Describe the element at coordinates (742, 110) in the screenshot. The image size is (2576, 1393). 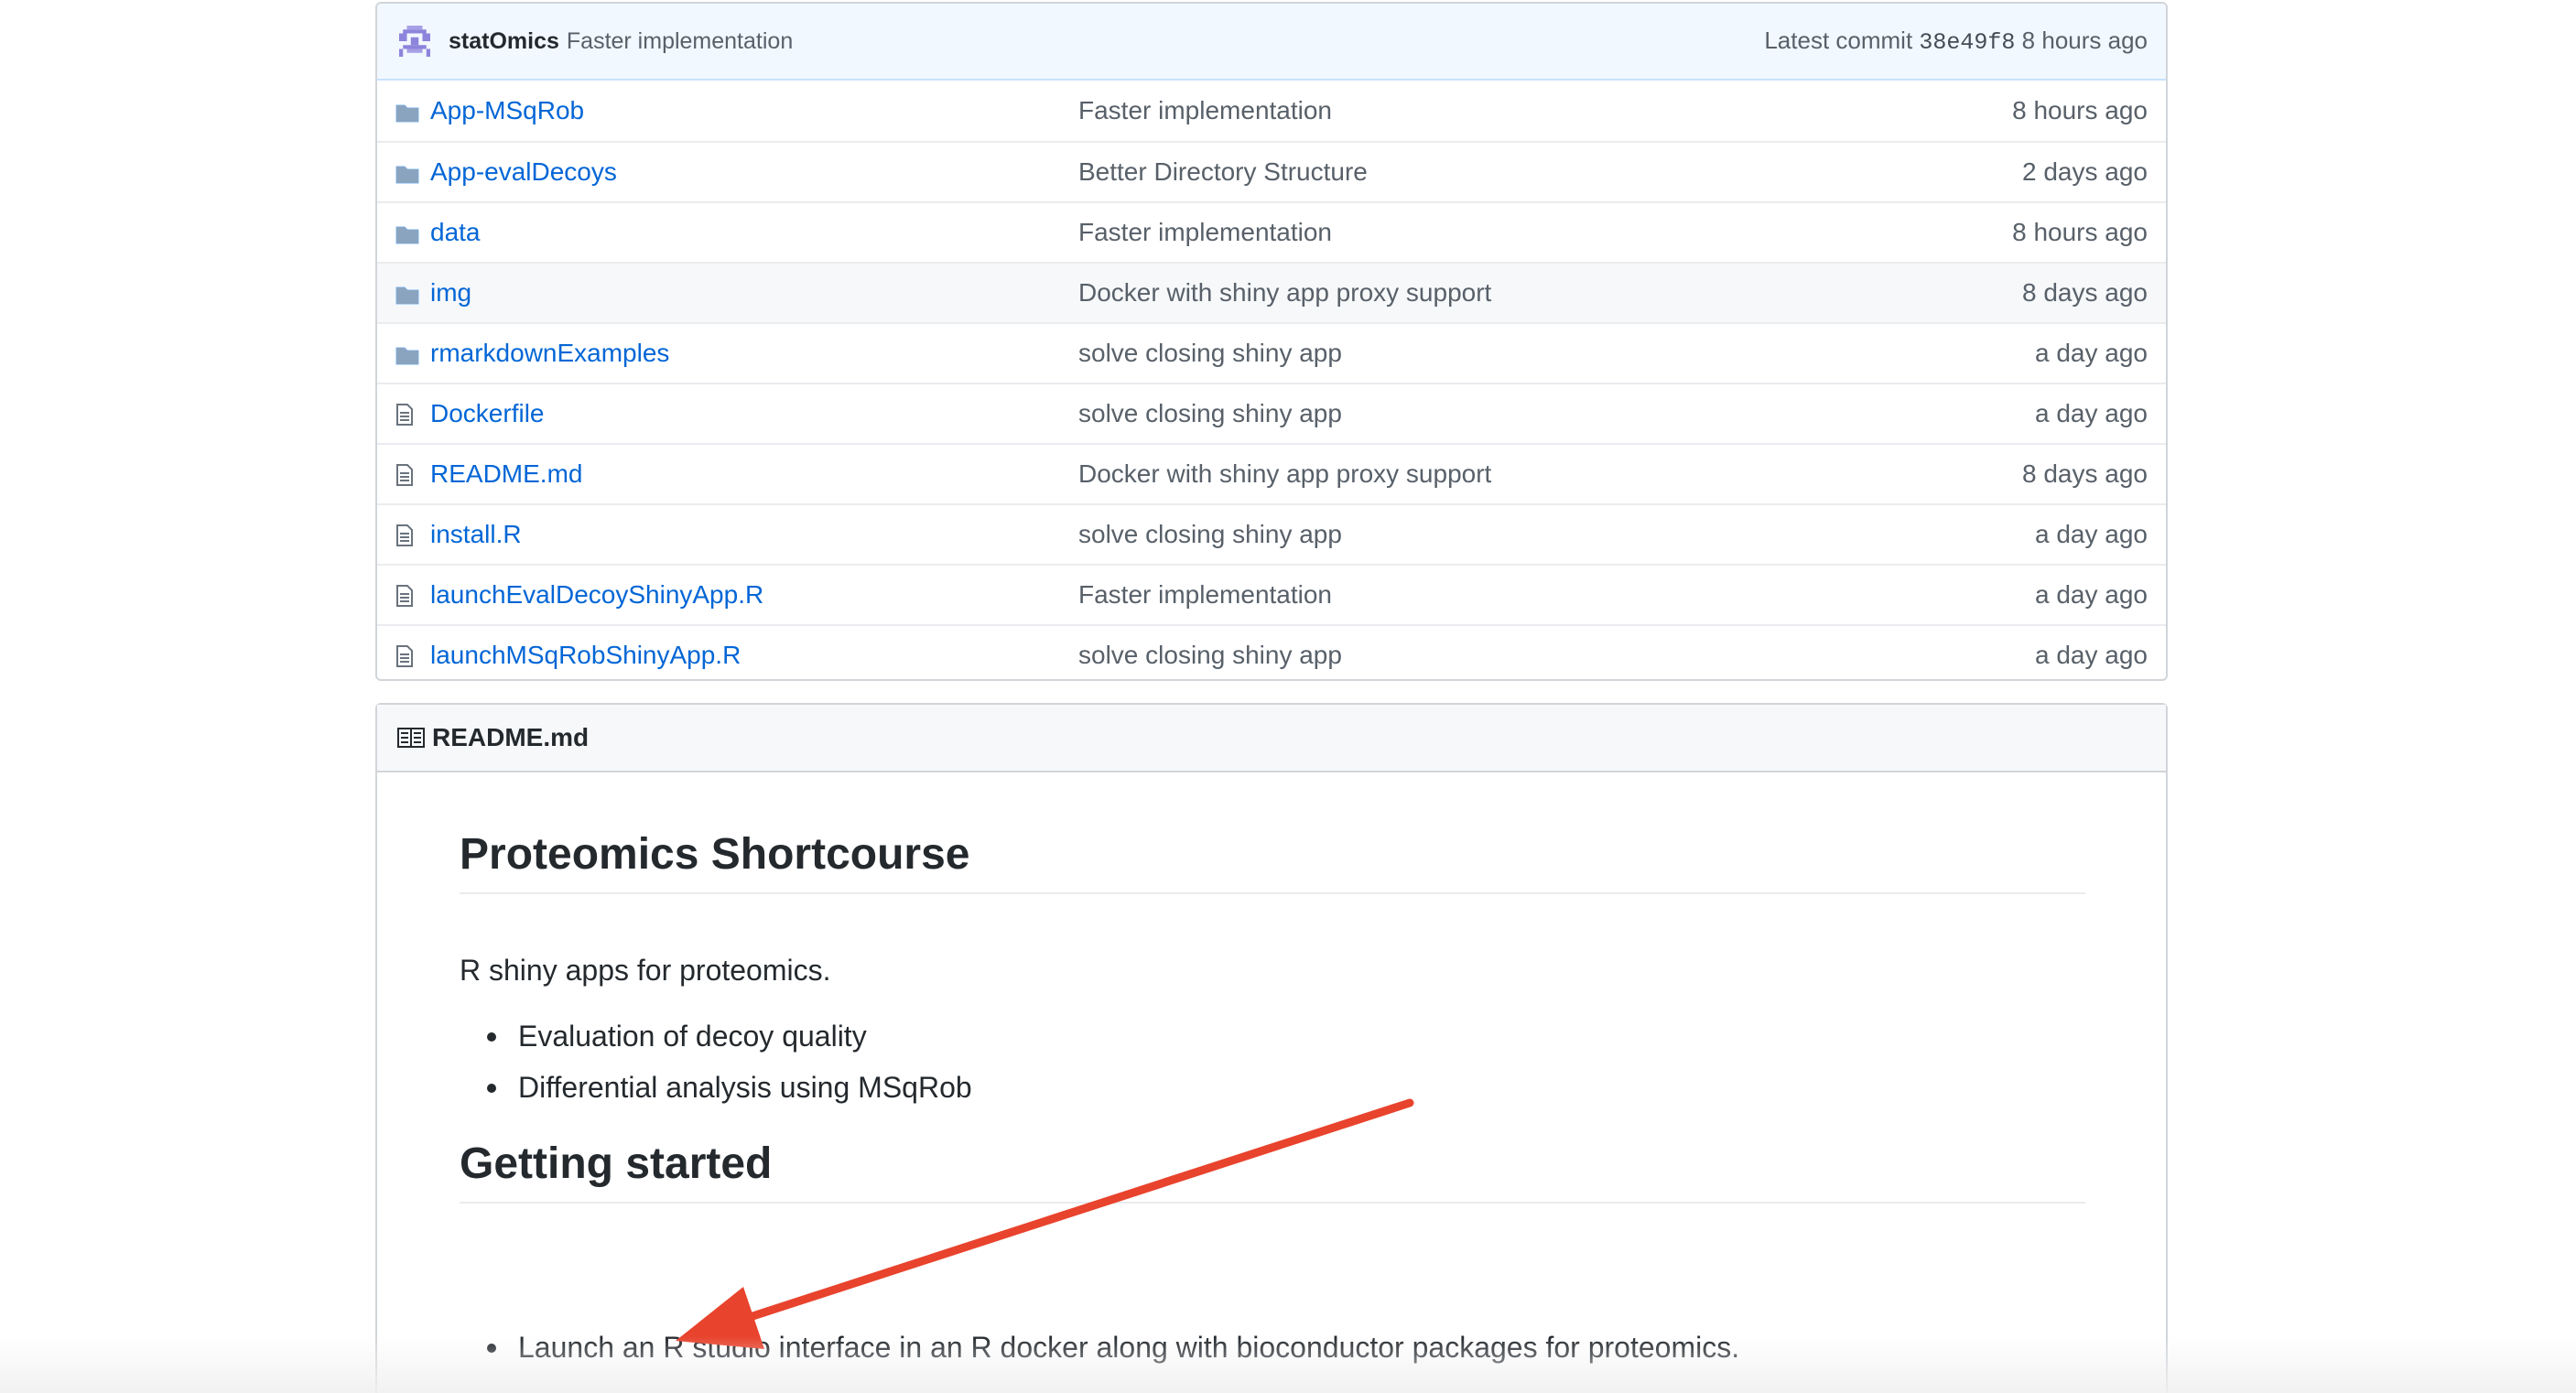
I see `file-name-link: App-MSqRob` at that location.